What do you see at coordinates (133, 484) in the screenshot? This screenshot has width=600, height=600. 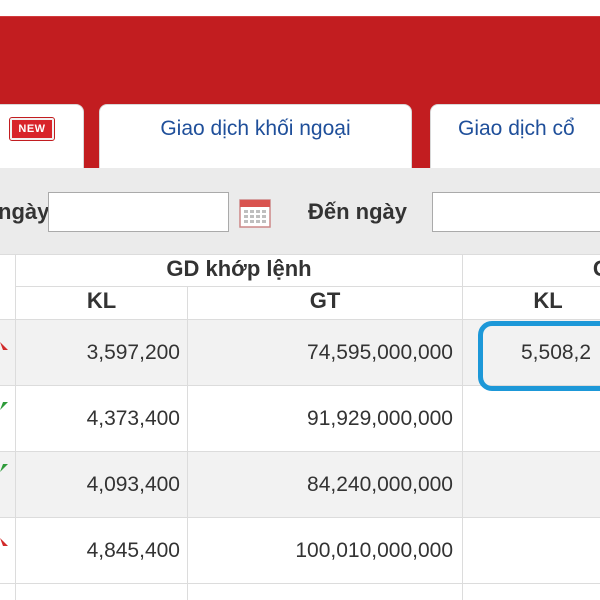 I see `cell-kl: 4,093,400` at bounding box center [133, 484].